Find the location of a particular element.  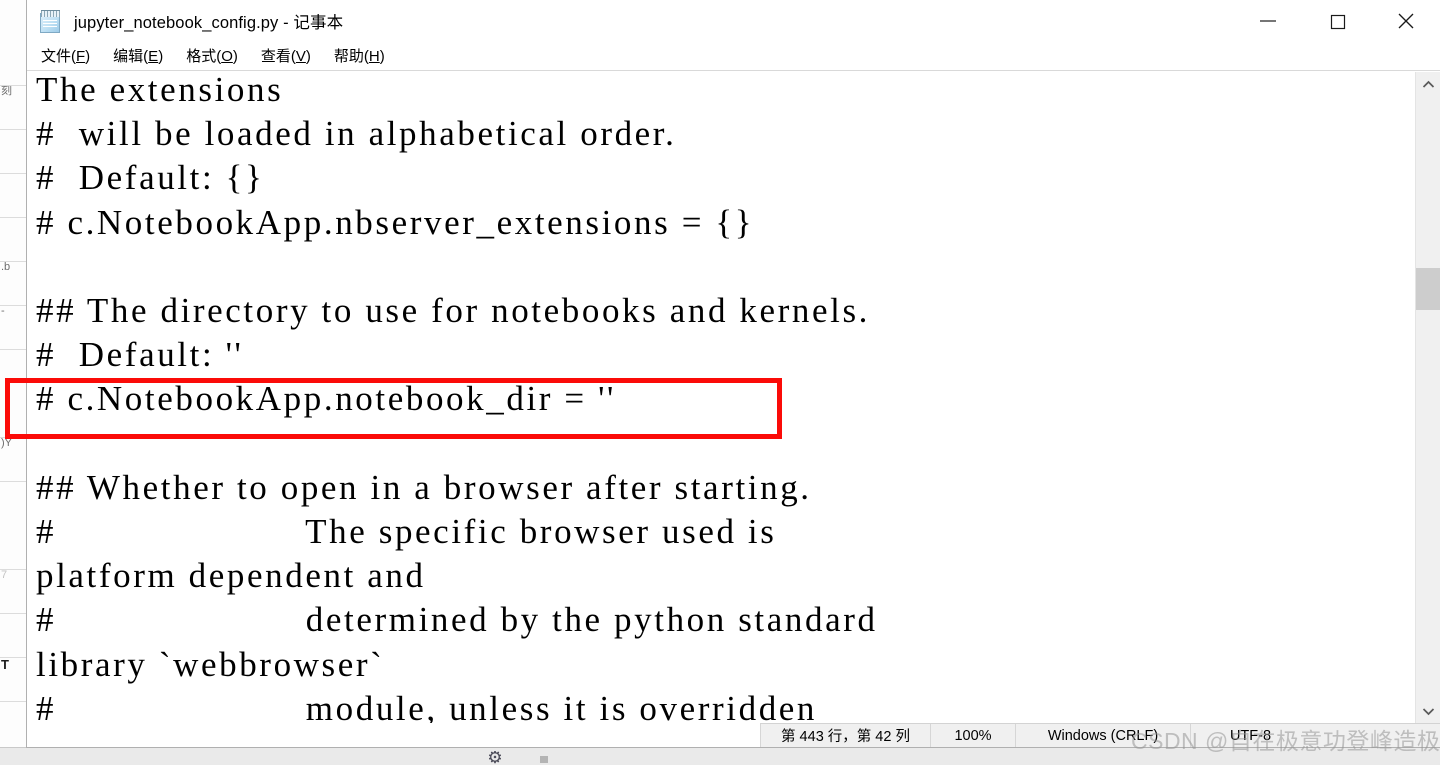

menu-accel: H is located at coordinates (374, 56).